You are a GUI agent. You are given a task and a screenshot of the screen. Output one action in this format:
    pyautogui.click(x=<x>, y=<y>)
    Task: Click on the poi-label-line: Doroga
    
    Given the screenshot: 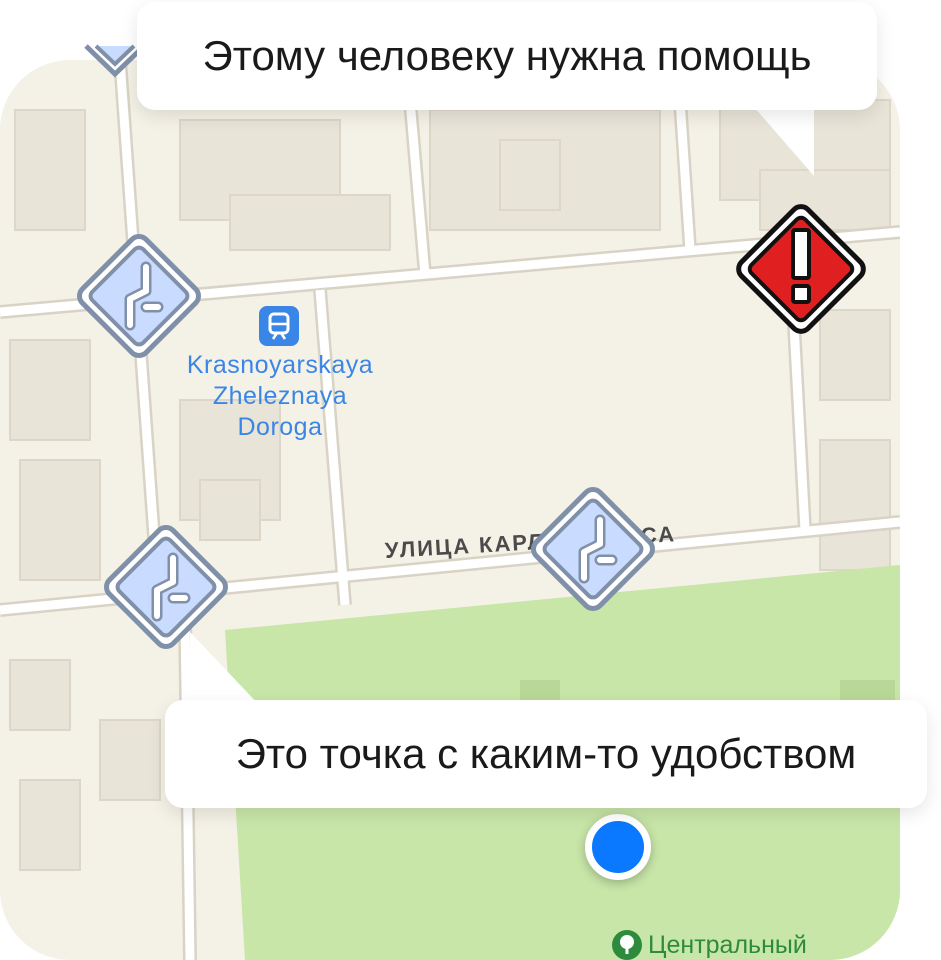 What is the action you would take?
    pyautogui.click(x=280, y=427)
    